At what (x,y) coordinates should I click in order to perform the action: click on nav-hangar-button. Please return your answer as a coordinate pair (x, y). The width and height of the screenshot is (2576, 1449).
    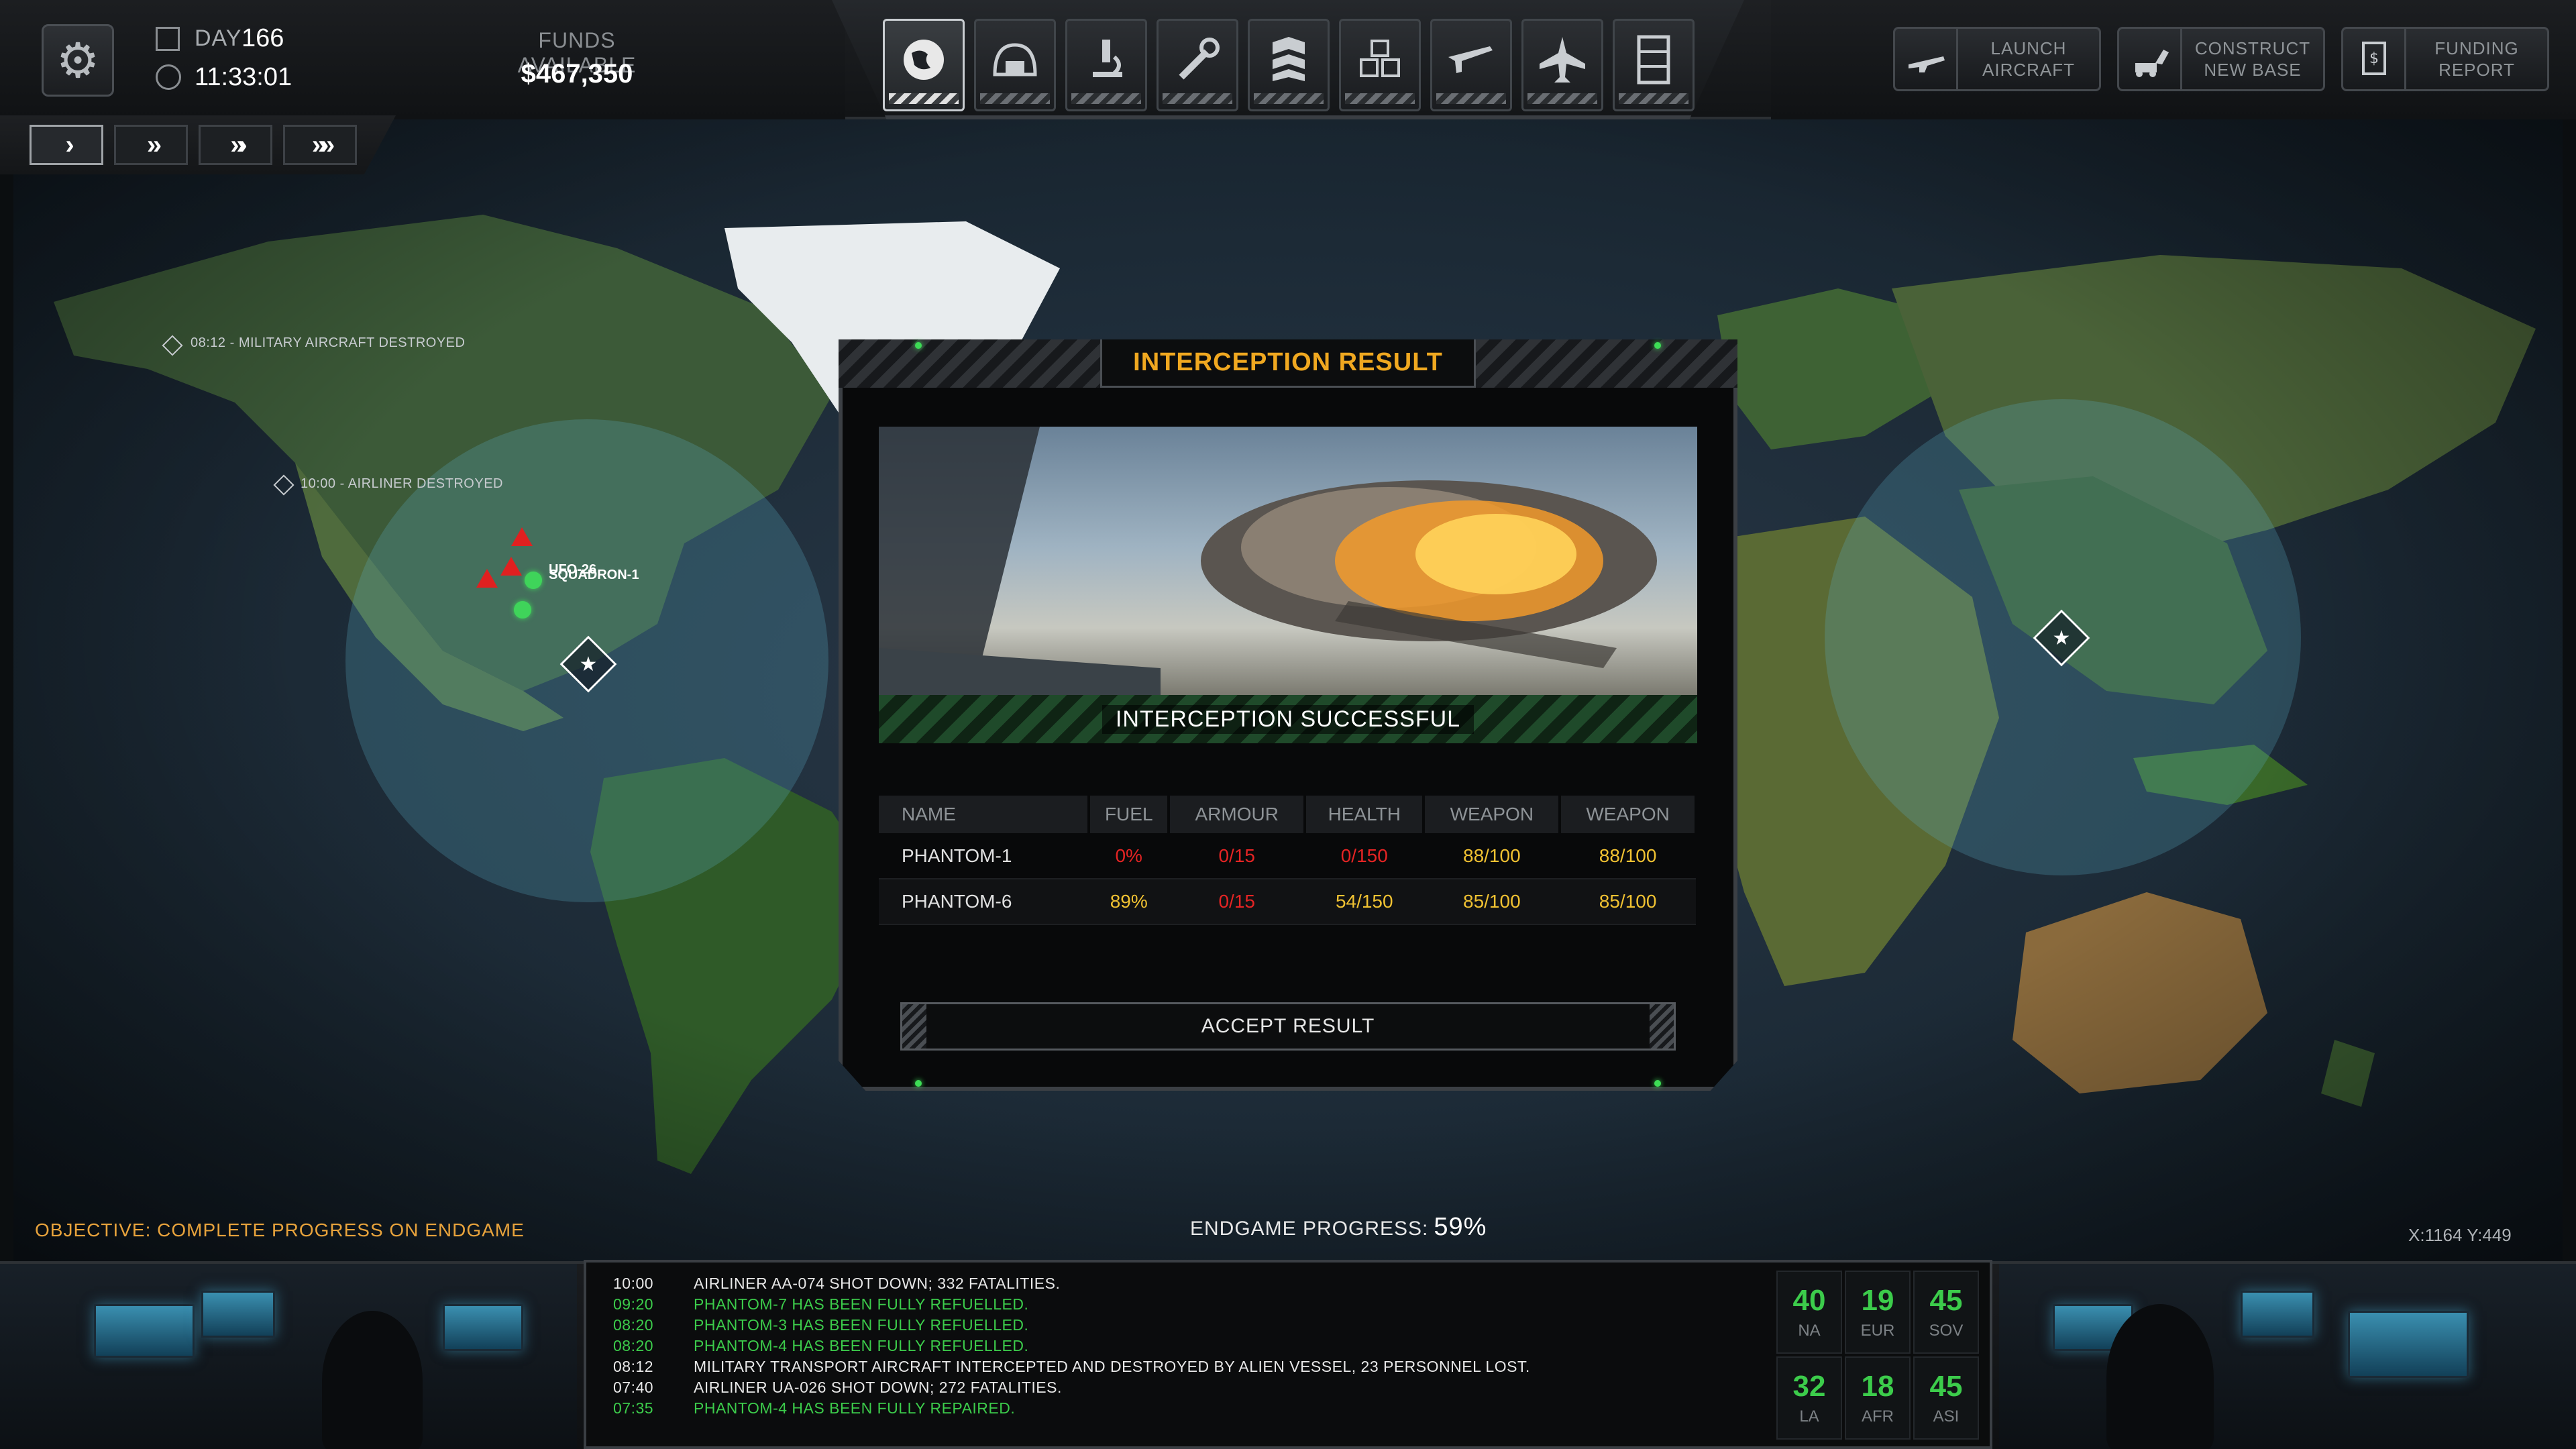
    Looking at the image, I should click on (1562, 65).